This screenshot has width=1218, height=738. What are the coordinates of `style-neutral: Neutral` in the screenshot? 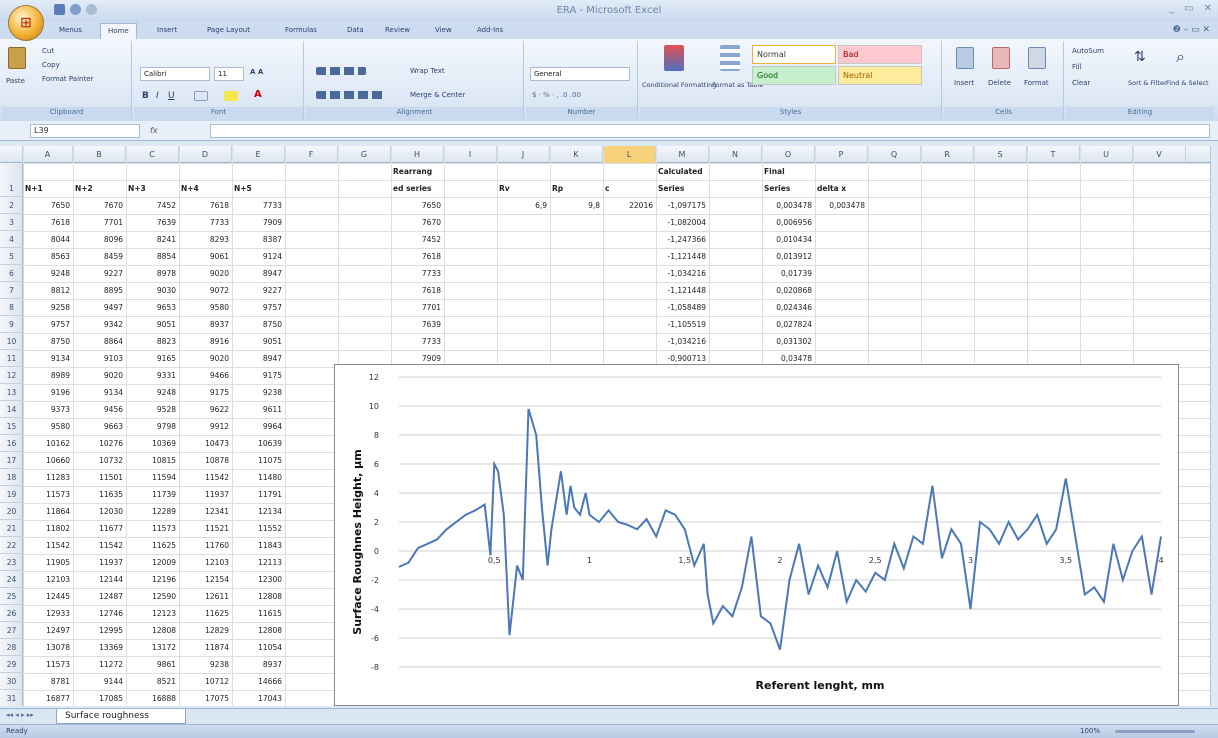 It's located at (880, 75).